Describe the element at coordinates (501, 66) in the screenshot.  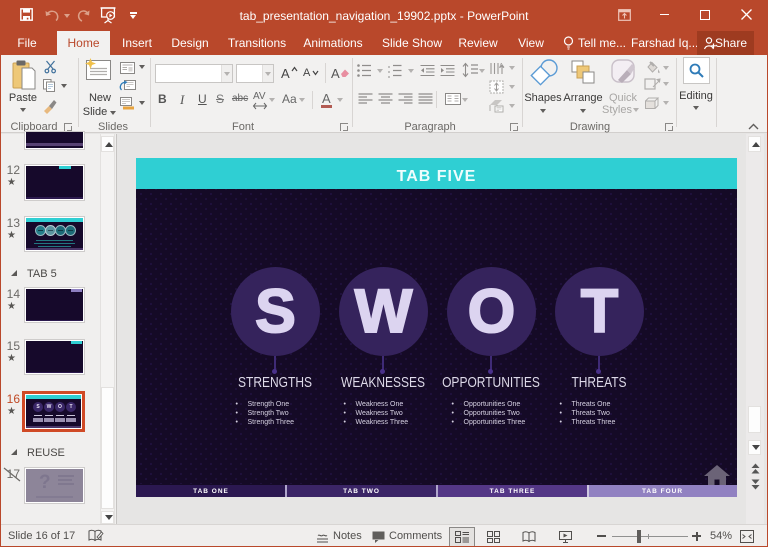
I see `svg-text: A` at that location.